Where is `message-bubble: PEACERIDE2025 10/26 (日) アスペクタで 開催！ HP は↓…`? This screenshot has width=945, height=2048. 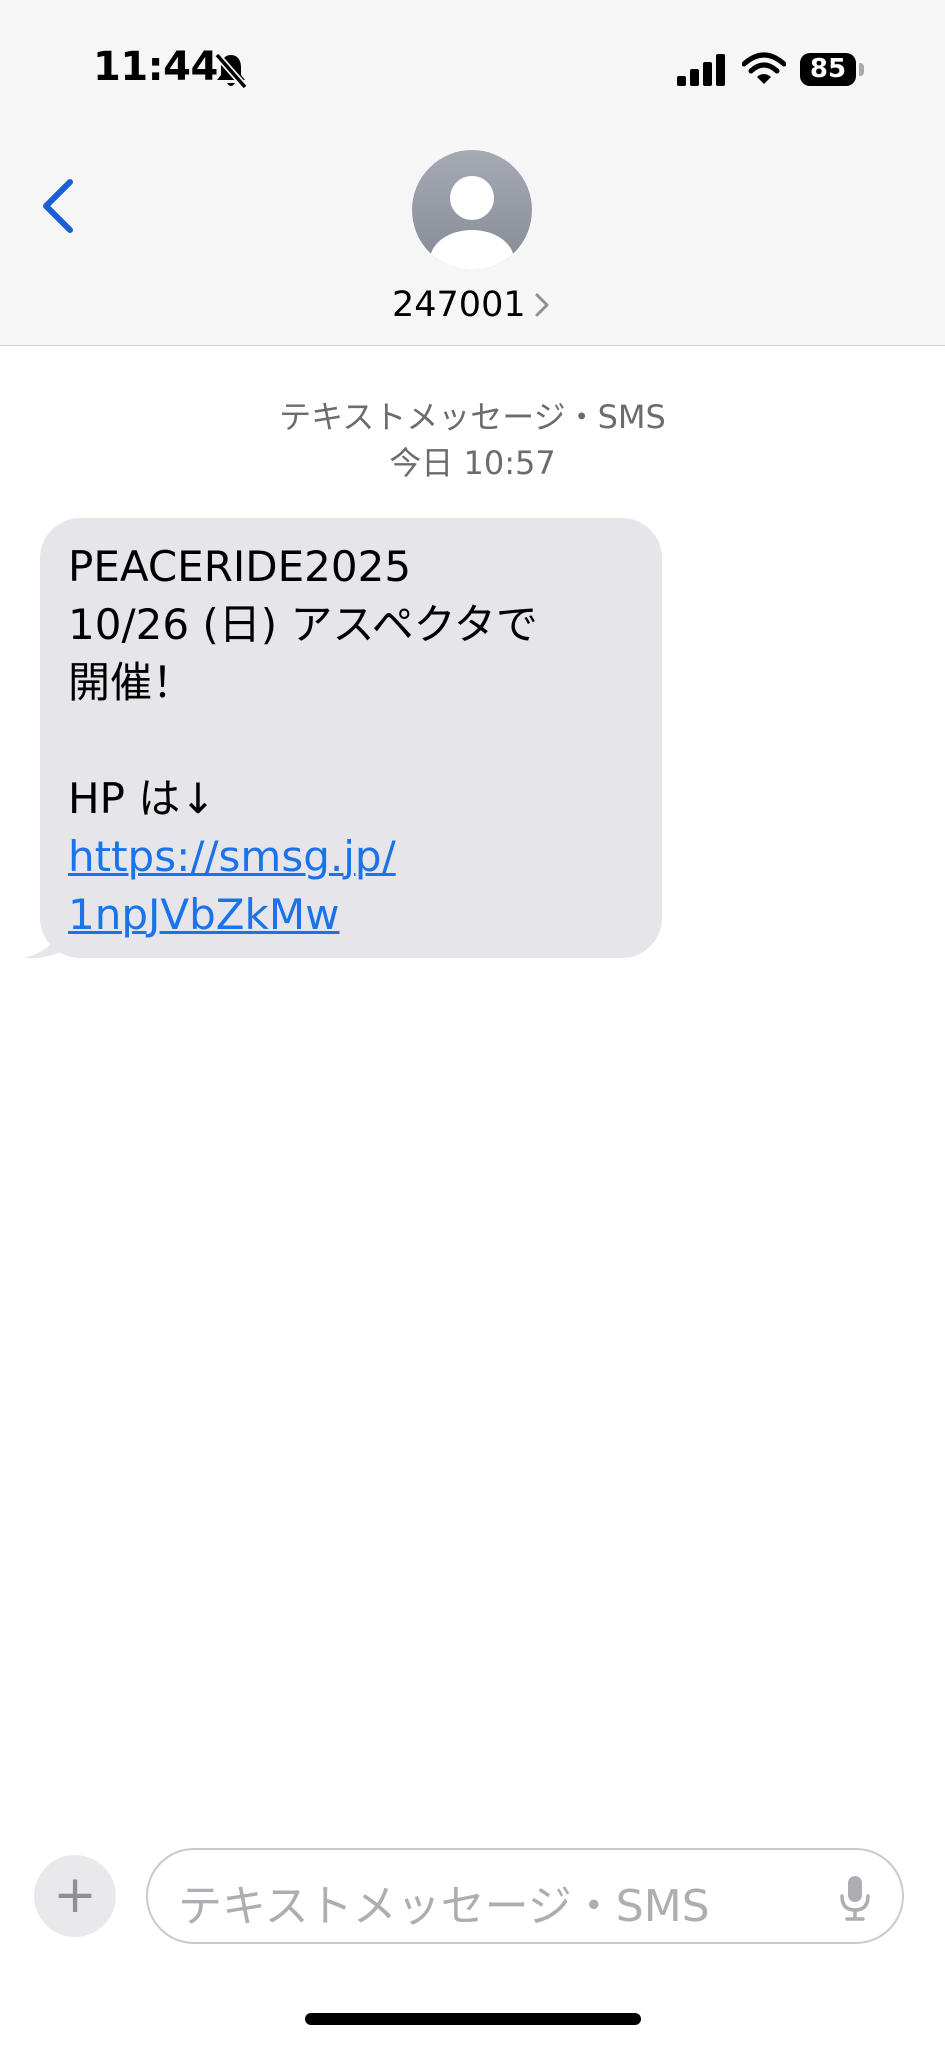
message-bubble: PEACERIDE2025 10/26 (日) アスペクタで 開催！ HP は↓… is located at coordinates (351, 738).